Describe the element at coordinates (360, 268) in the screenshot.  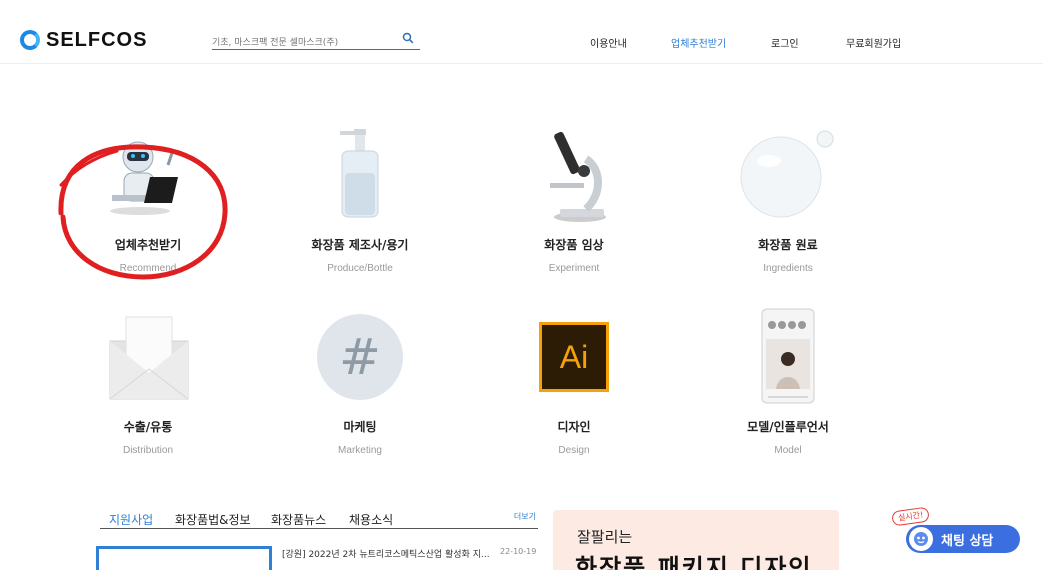
I see `service-subtitle: Produce/Bottle` at that location.